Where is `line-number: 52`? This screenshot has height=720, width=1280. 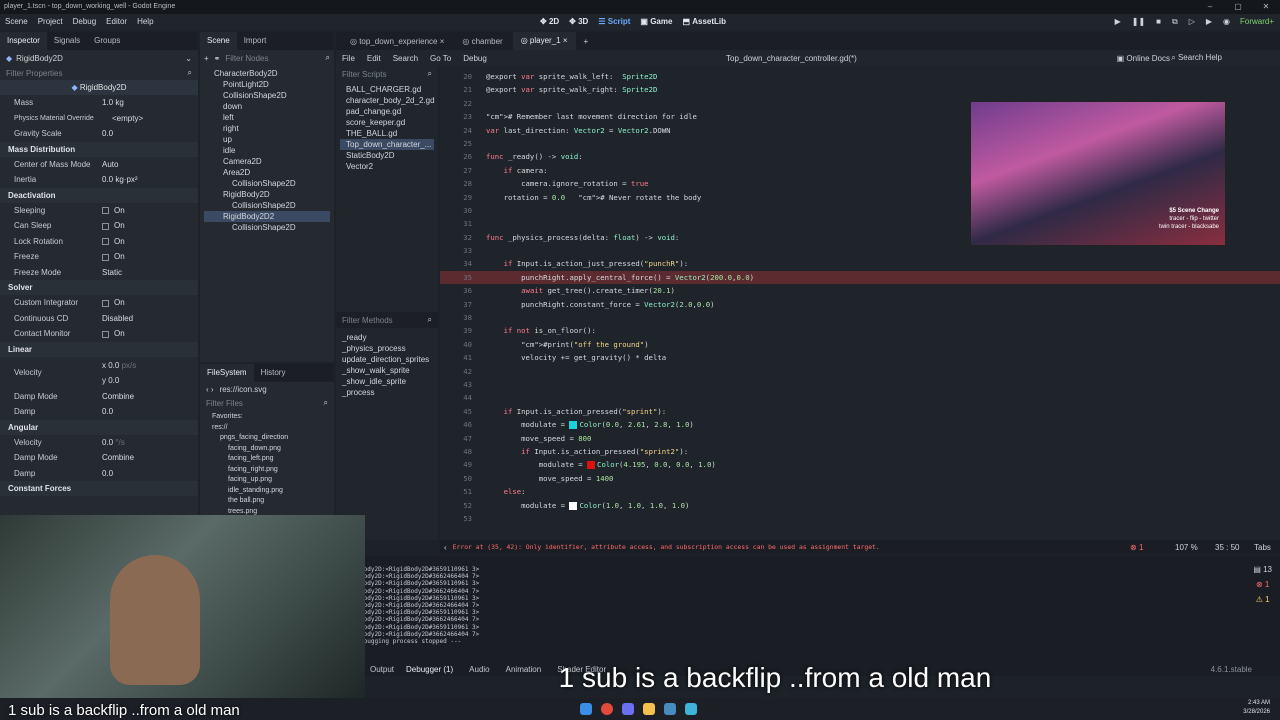
line-number: 52 is located at coordinates (463, 505).